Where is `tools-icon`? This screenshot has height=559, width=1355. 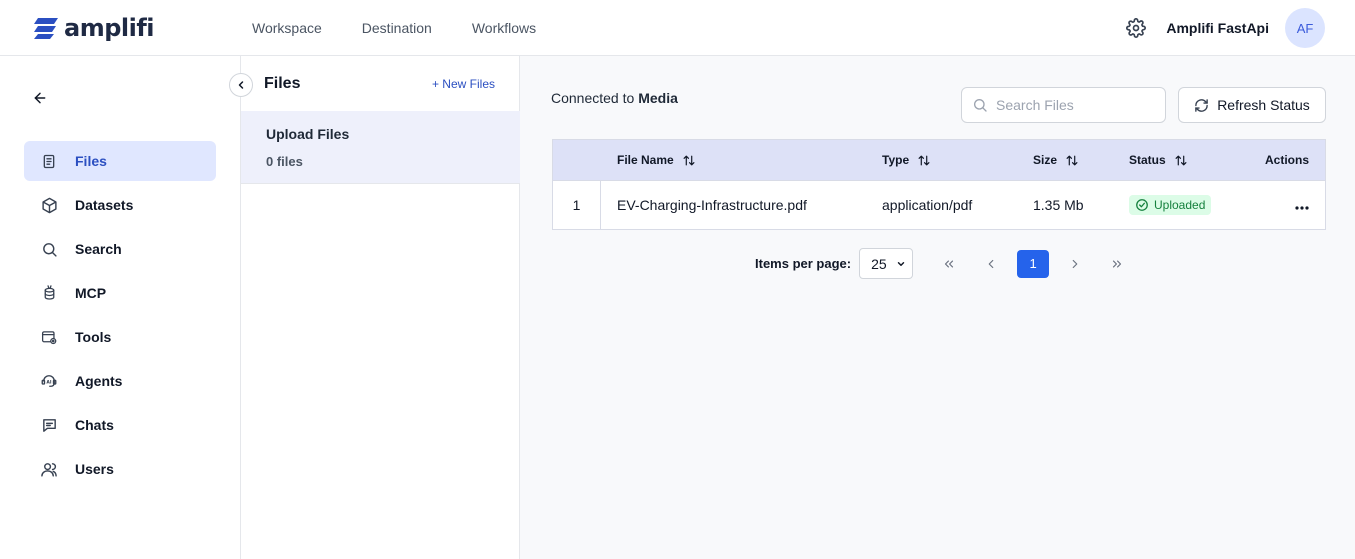
tools-icon is located at coordinates (49, 337).